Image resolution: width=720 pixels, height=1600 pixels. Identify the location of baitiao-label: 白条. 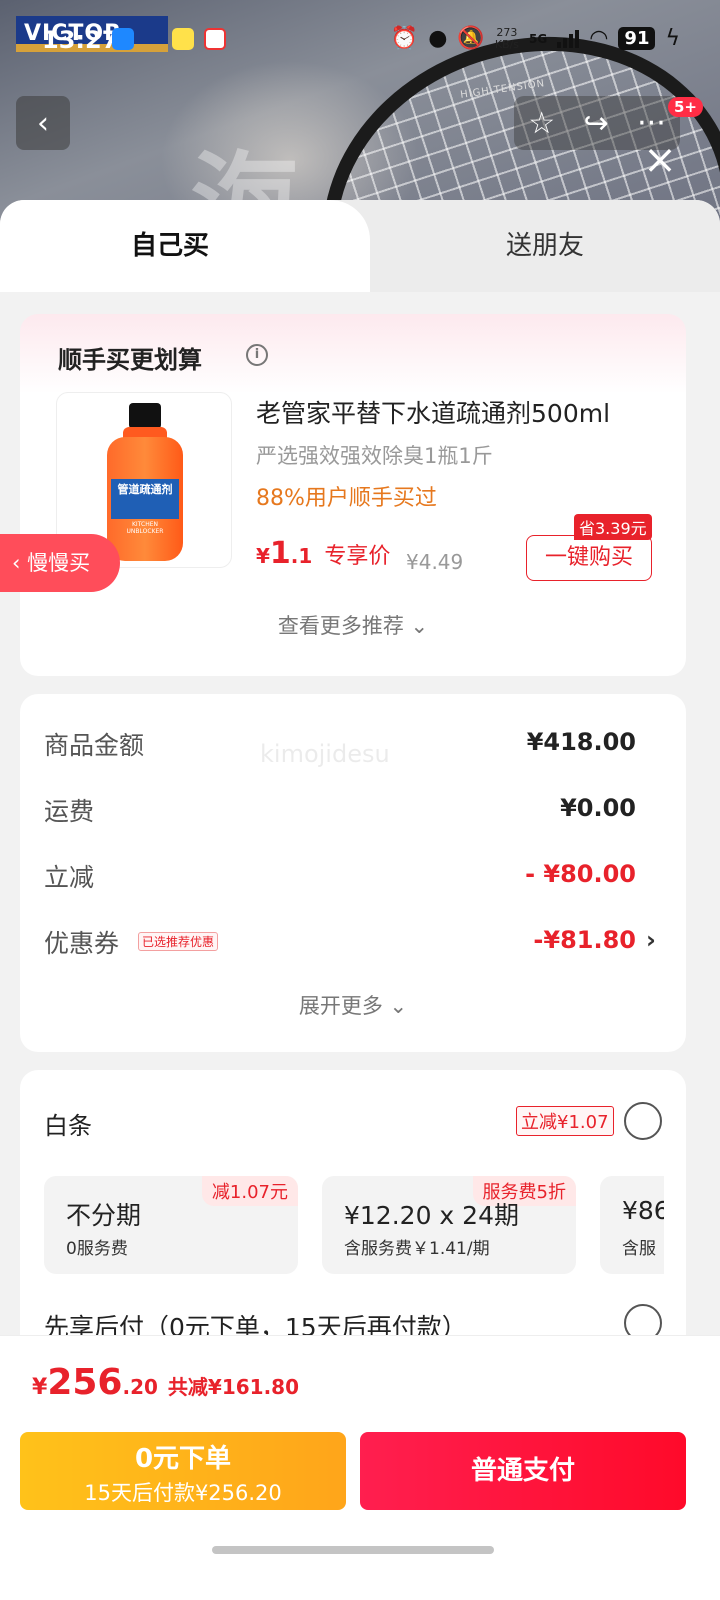
(68, 1126).